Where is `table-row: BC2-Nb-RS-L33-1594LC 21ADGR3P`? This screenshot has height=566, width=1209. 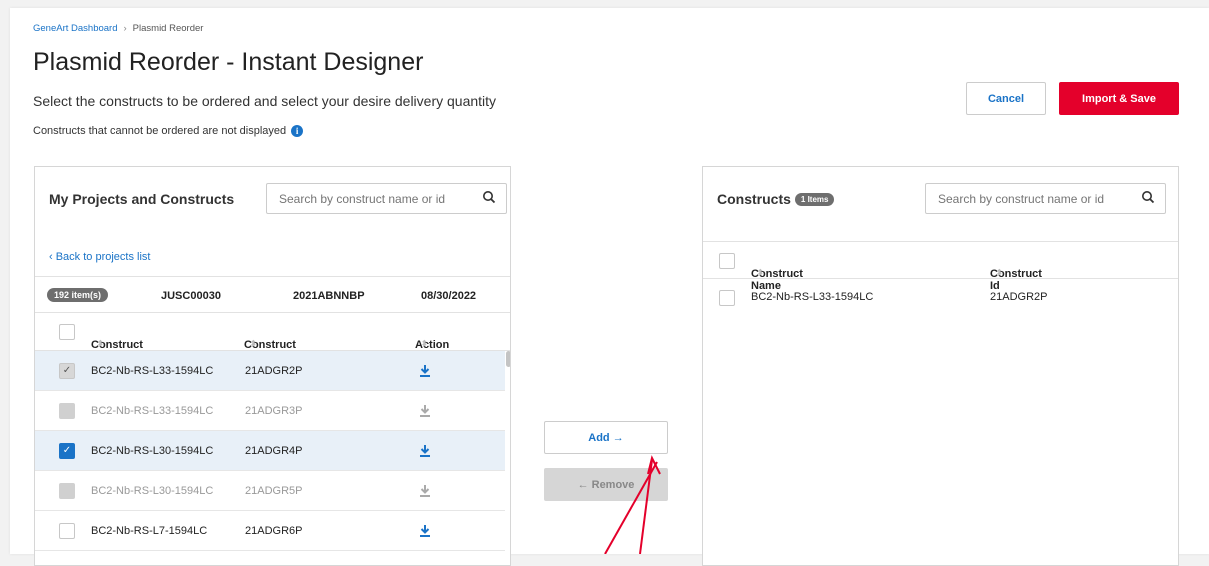 table-row: BC2-Nb-RS-L33-1594LC 21ADGR3P is located at coordinates (270, 411).